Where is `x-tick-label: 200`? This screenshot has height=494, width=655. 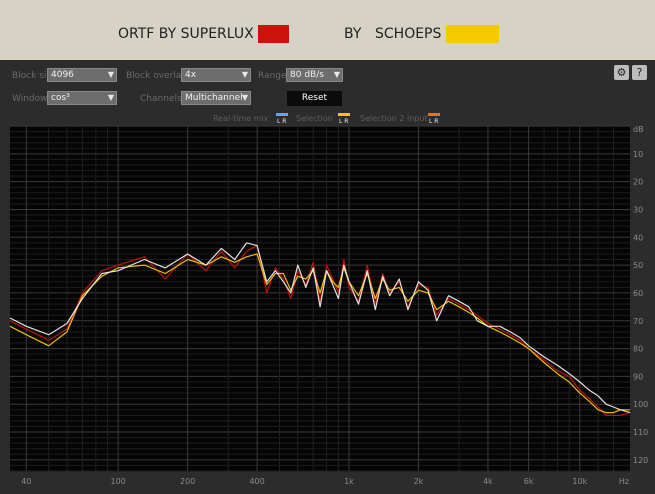
x-tick-label: 200 is located at coordinates (187, 481).